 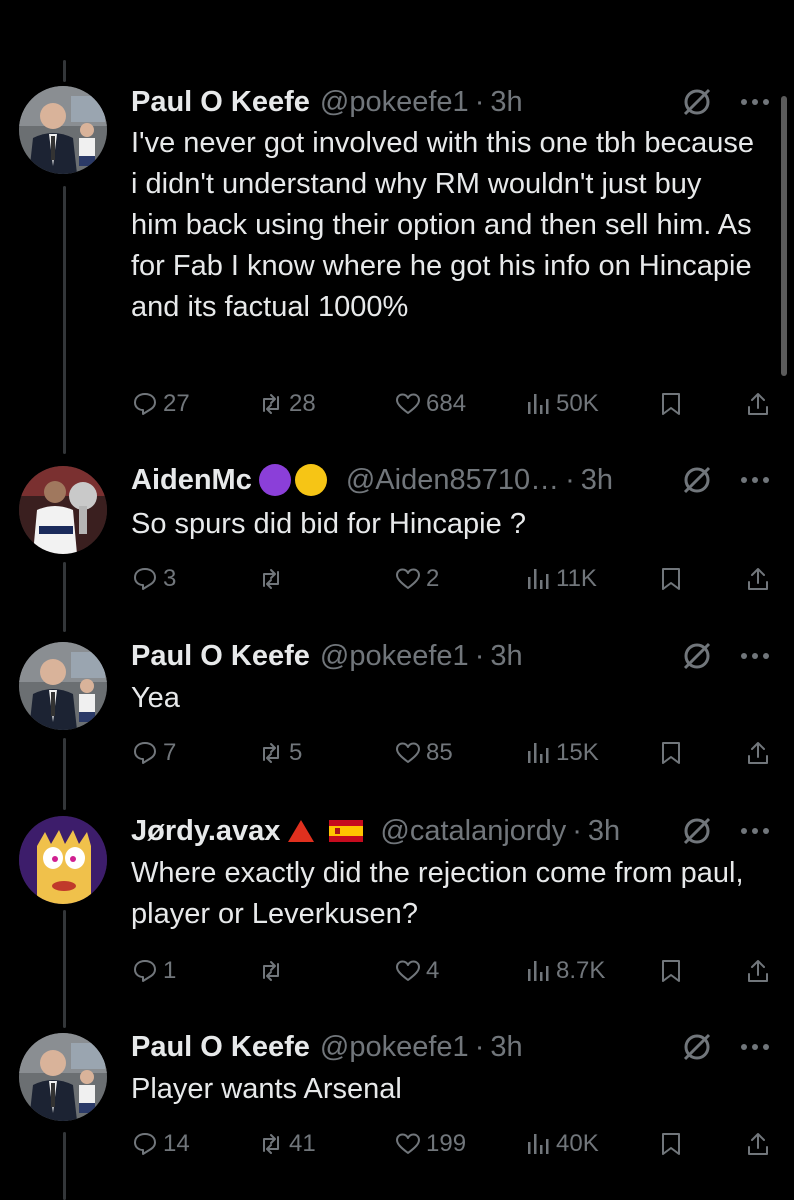 I want to click on action-bar: 27 28 684 50K, so click(x=397, y=404).